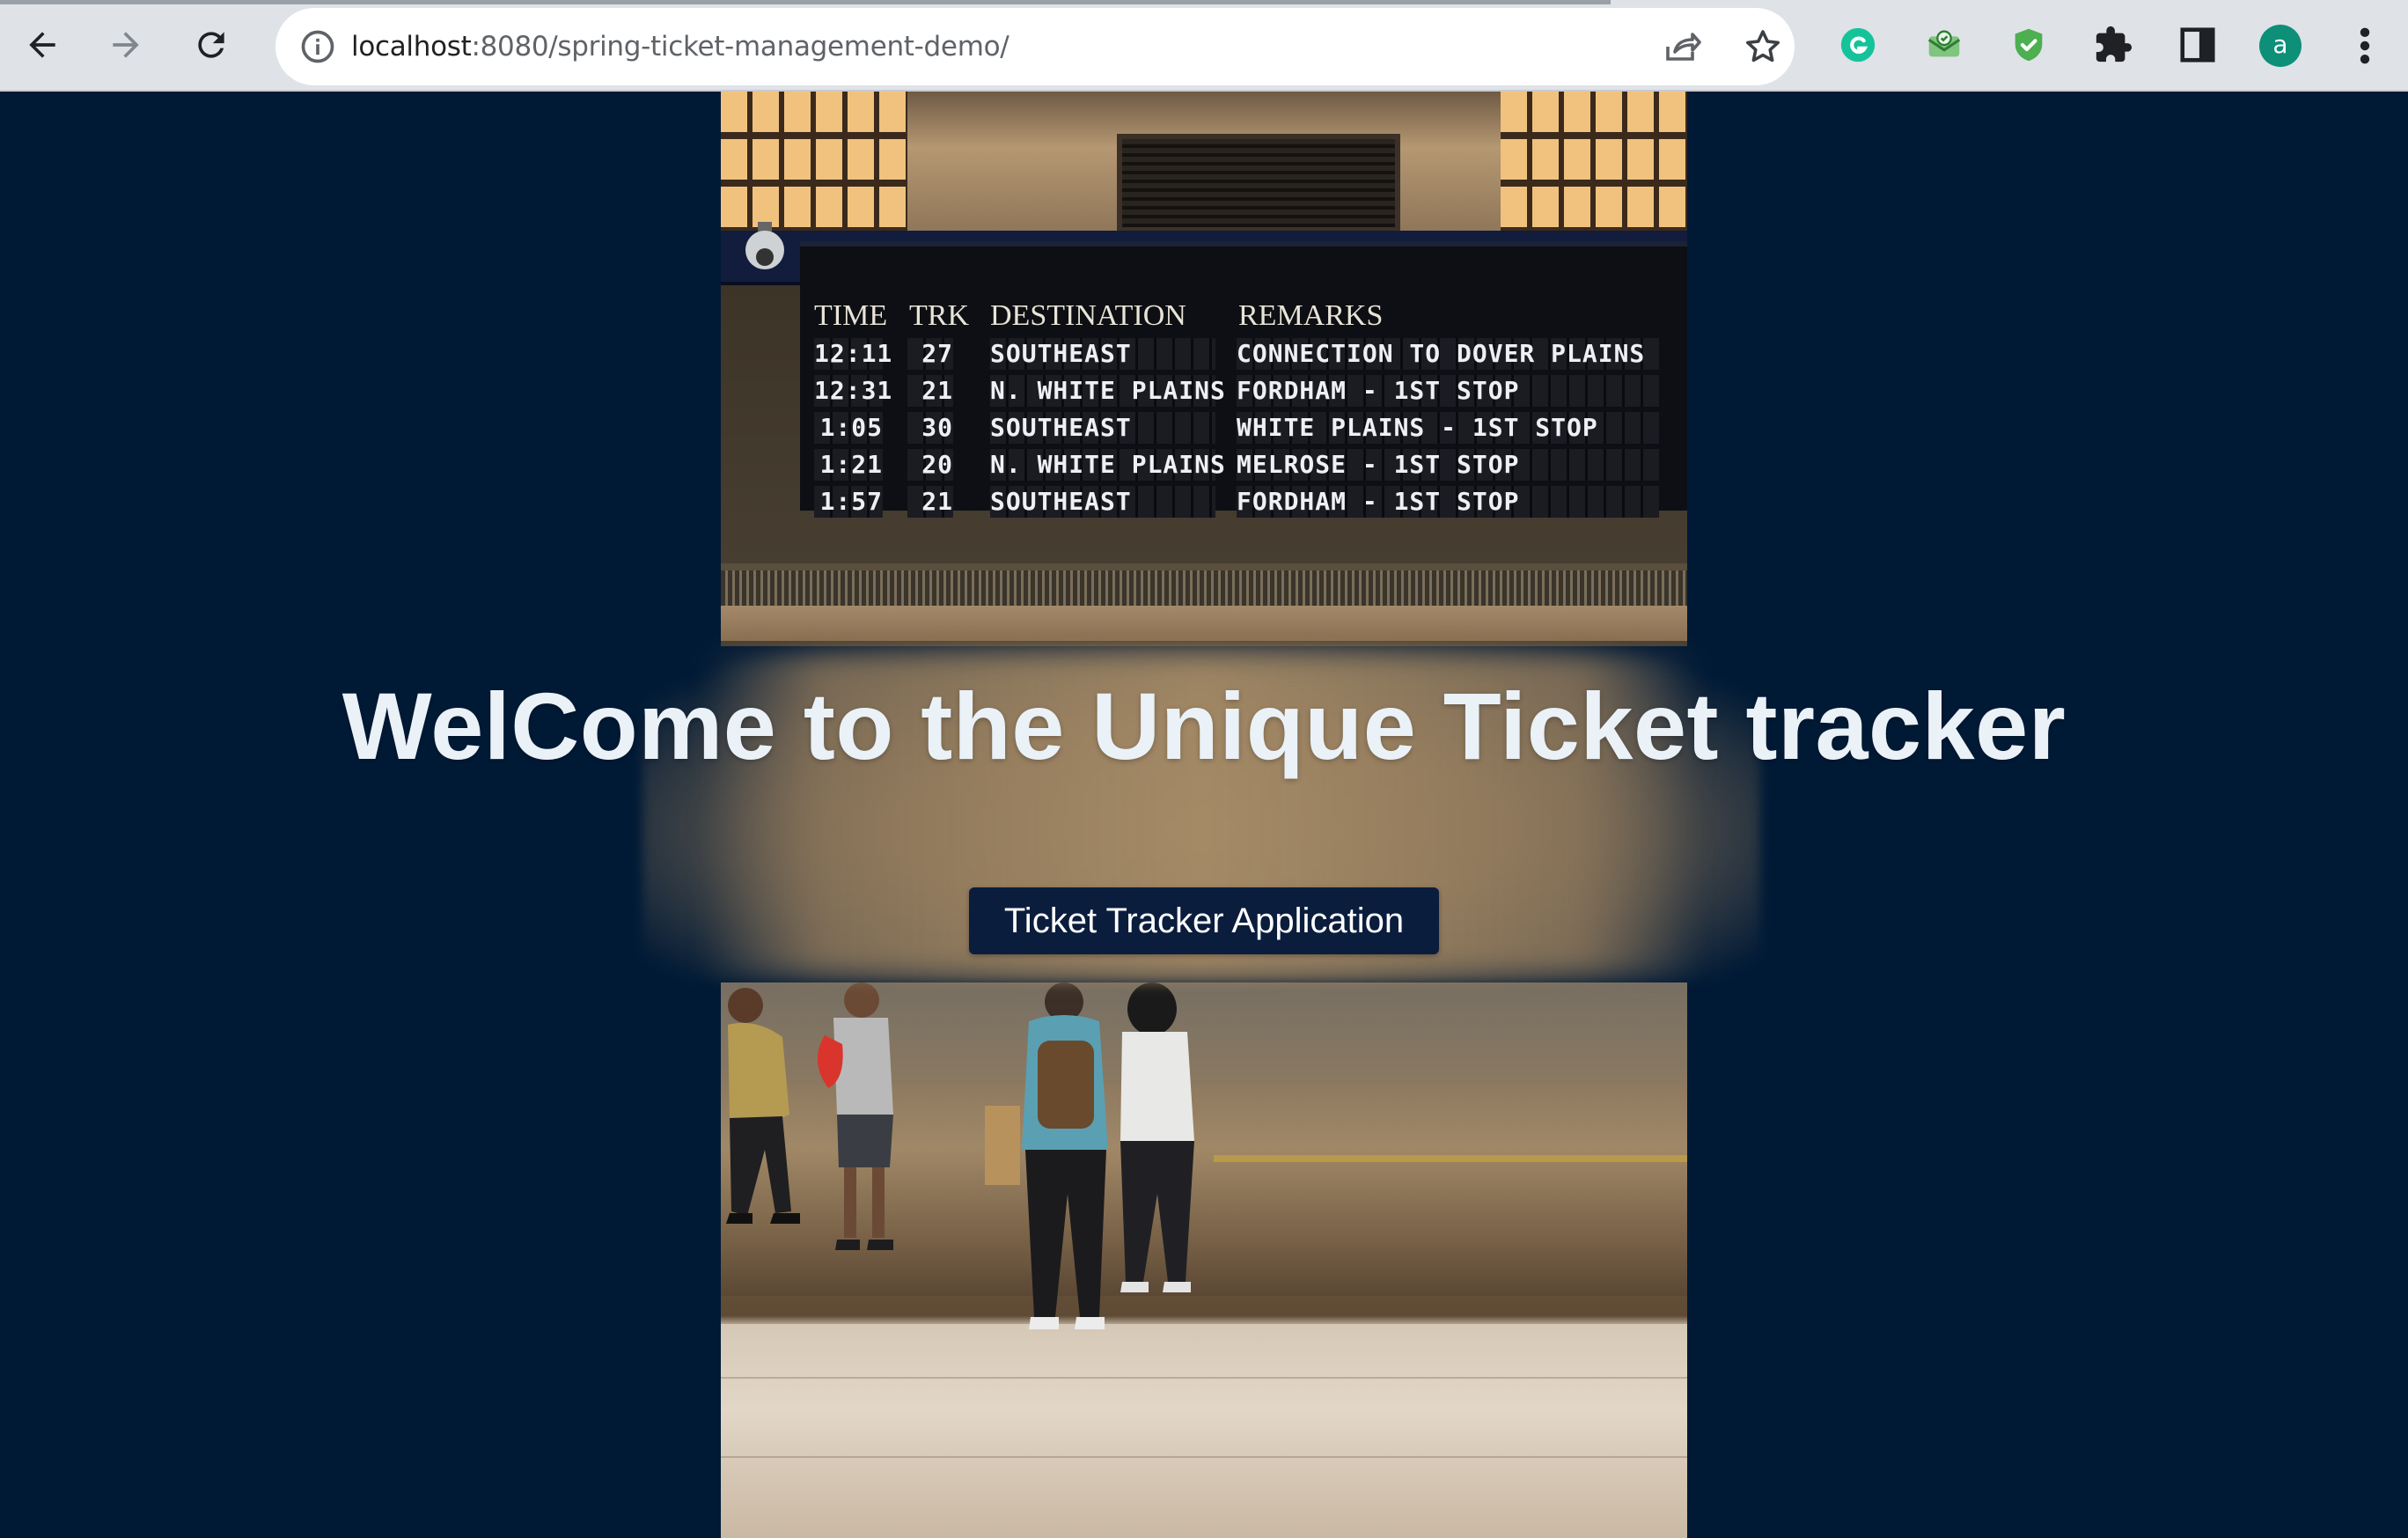 Image resolution: width=2408 pixels, height=1538 pixels. I want to click on extensions-button, so click(2113, 44).